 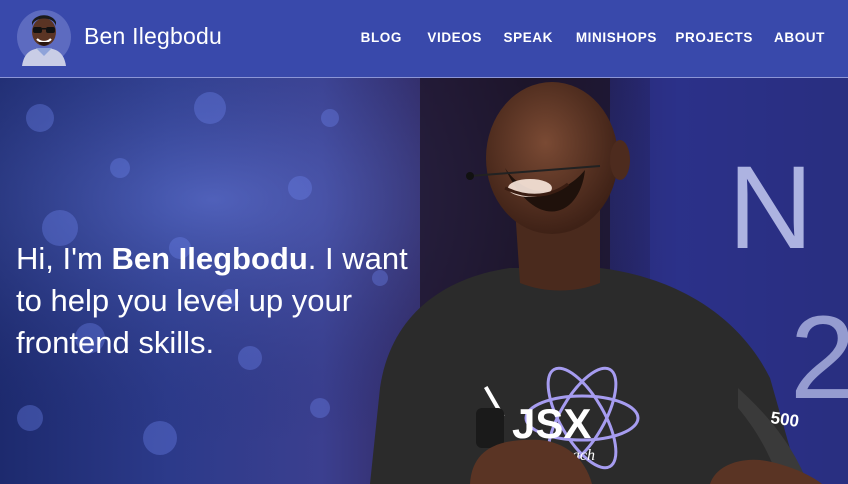 I want to click on backdrop-letter-2: 2, so click(x=819, y=358).